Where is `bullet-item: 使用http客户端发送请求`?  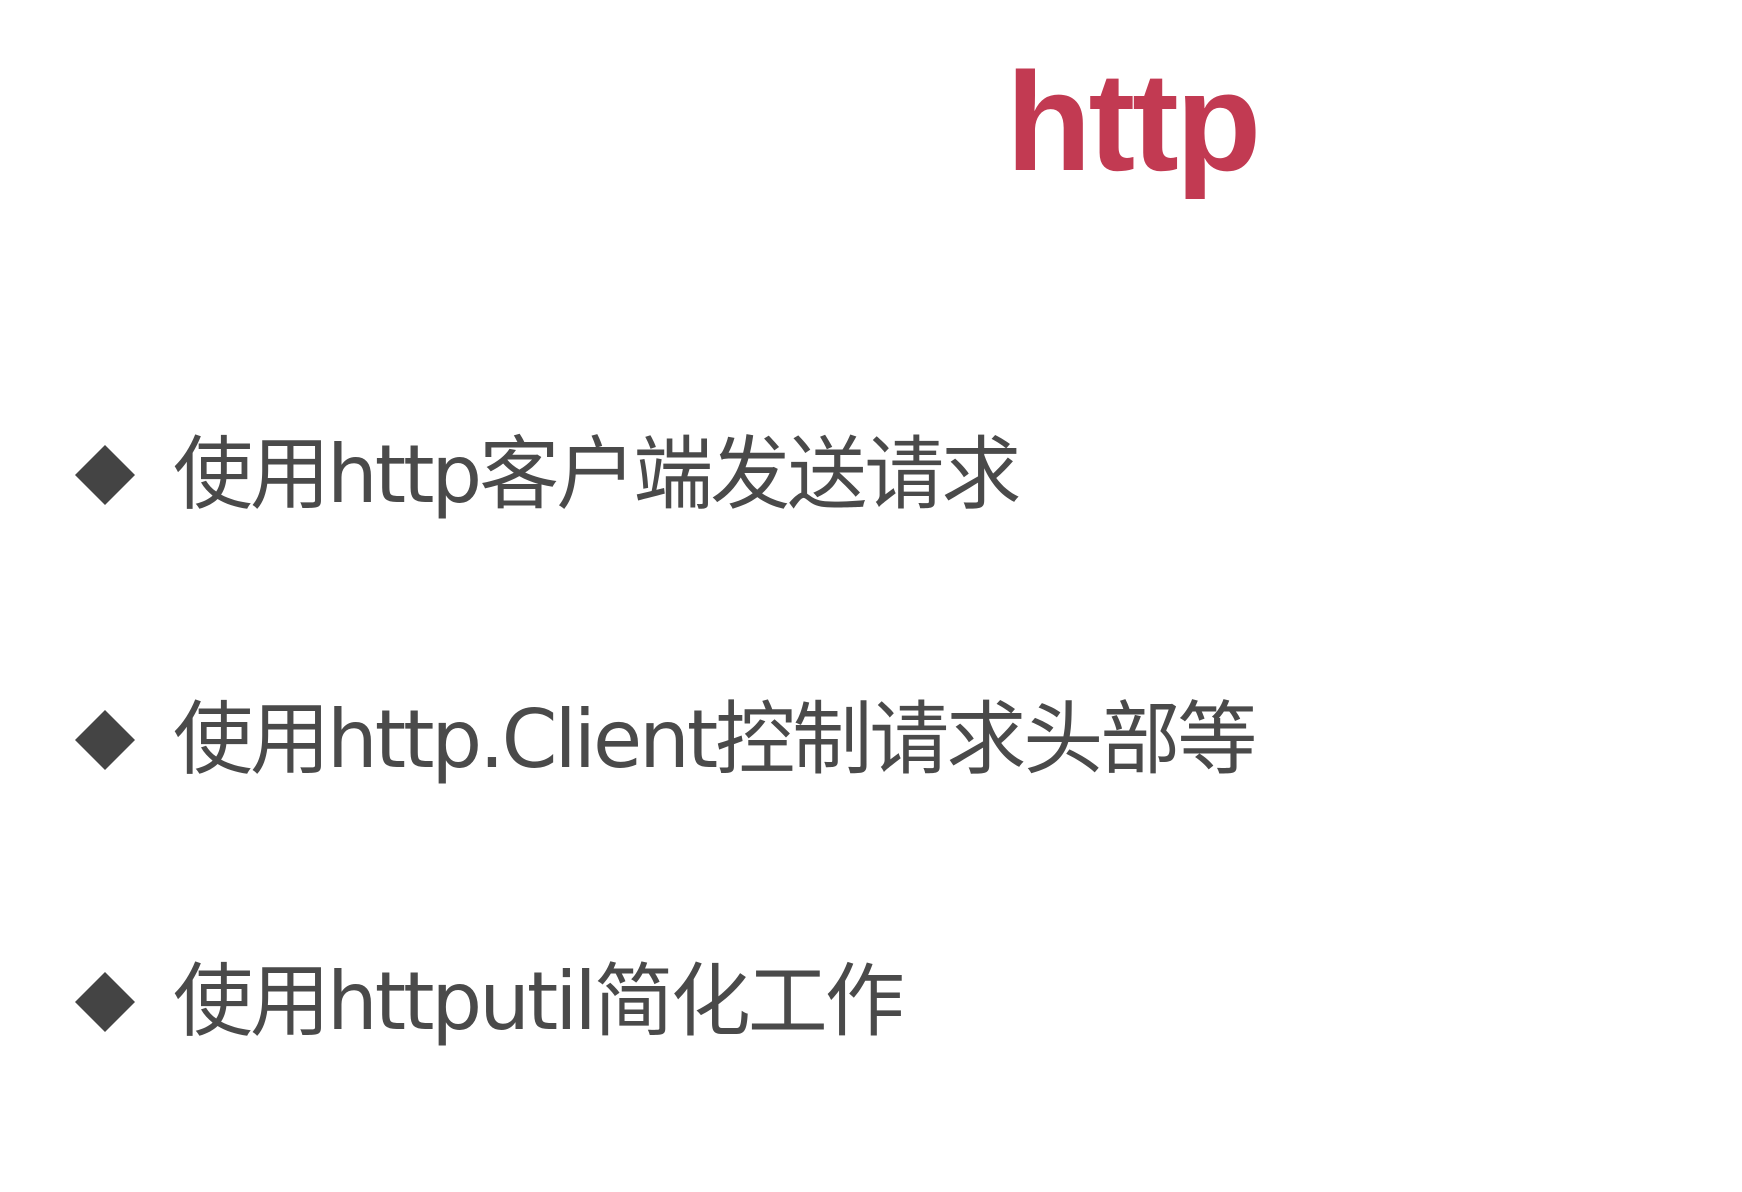 bullet-item: 使用http客户端发送请求 is located at coordinates (548, 475).